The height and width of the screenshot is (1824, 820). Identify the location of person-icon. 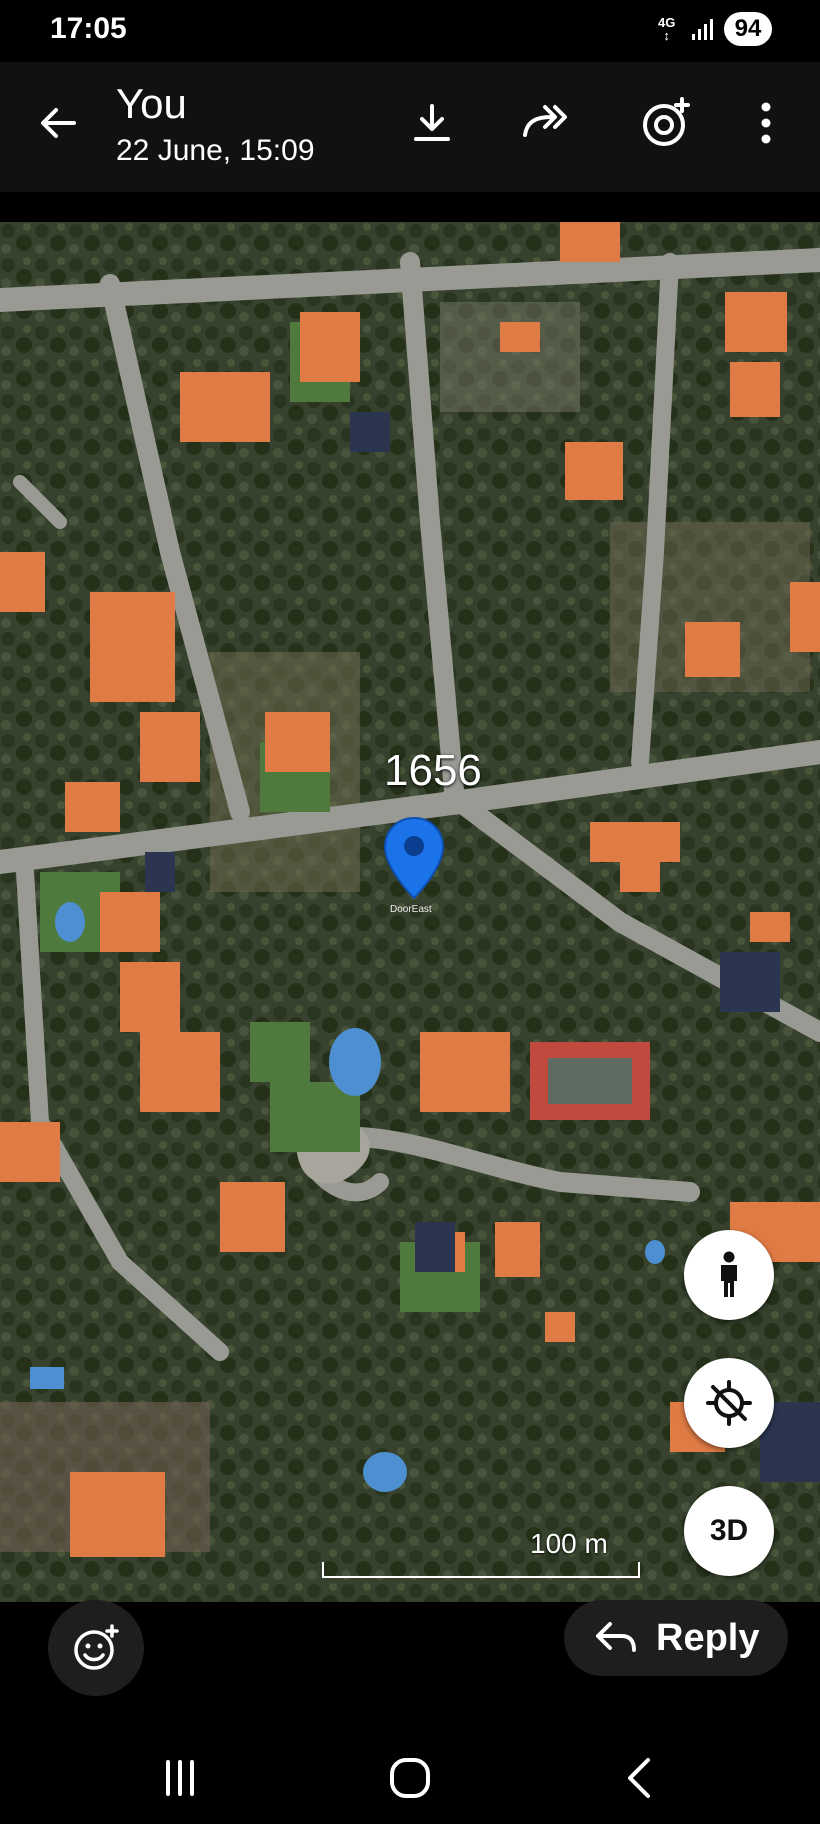
(729, 1274).